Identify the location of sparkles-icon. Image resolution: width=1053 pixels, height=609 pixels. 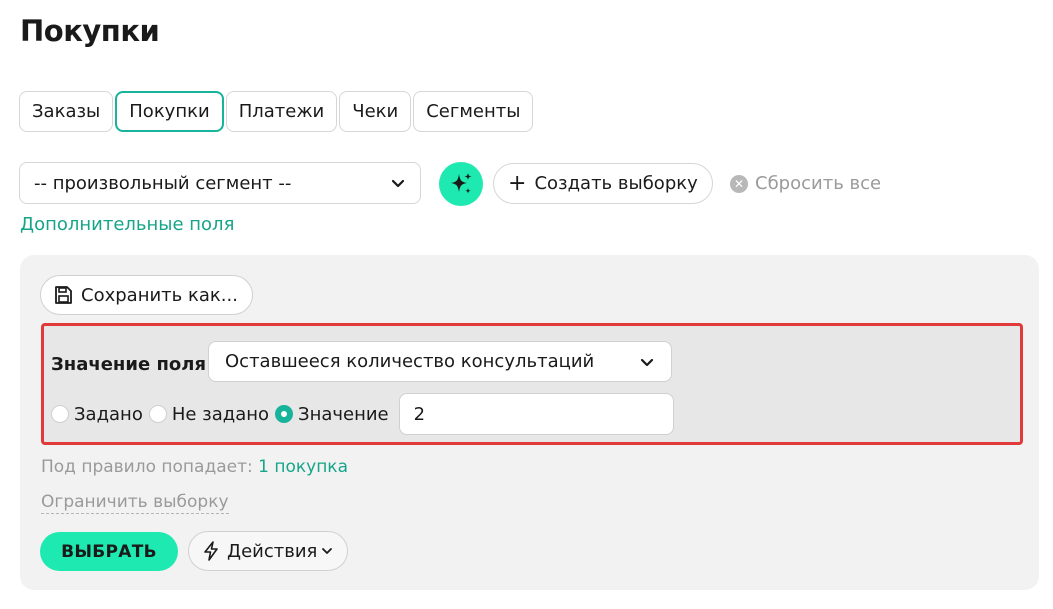
(461, 183).